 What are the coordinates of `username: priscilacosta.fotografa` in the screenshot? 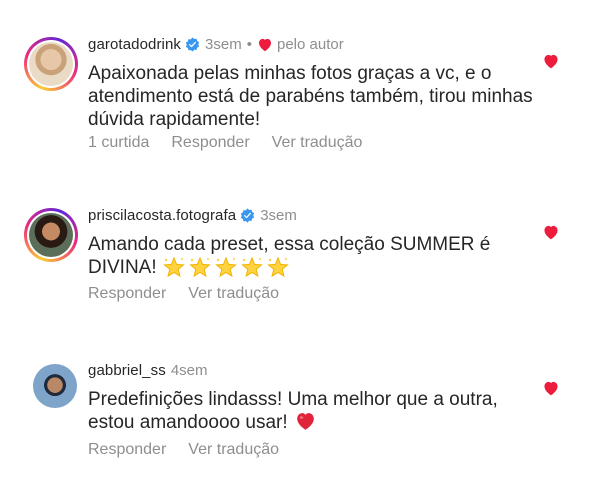 It's located at (162, 215).